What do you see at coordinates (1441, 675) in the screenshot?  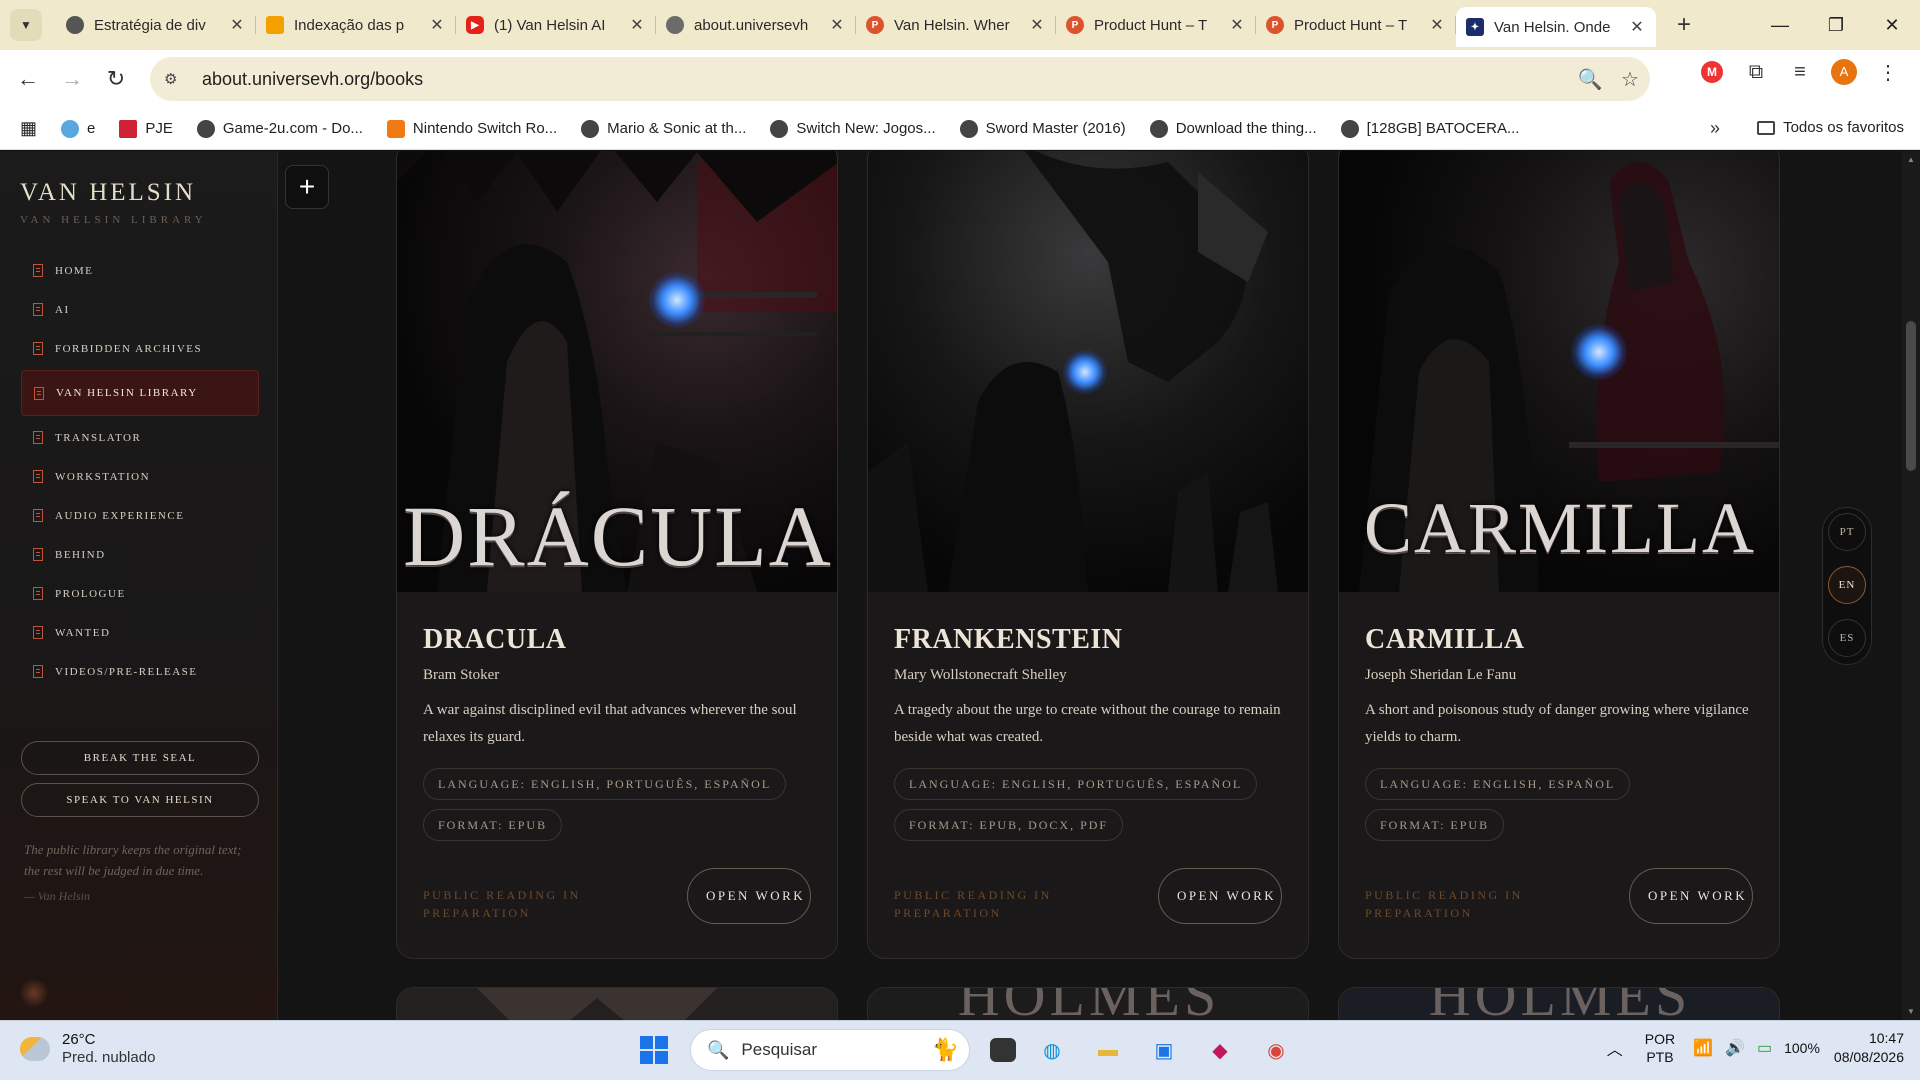 I see `book-author: Joseph Sheridan Le Fanu` at bounding box center [1441, 675].